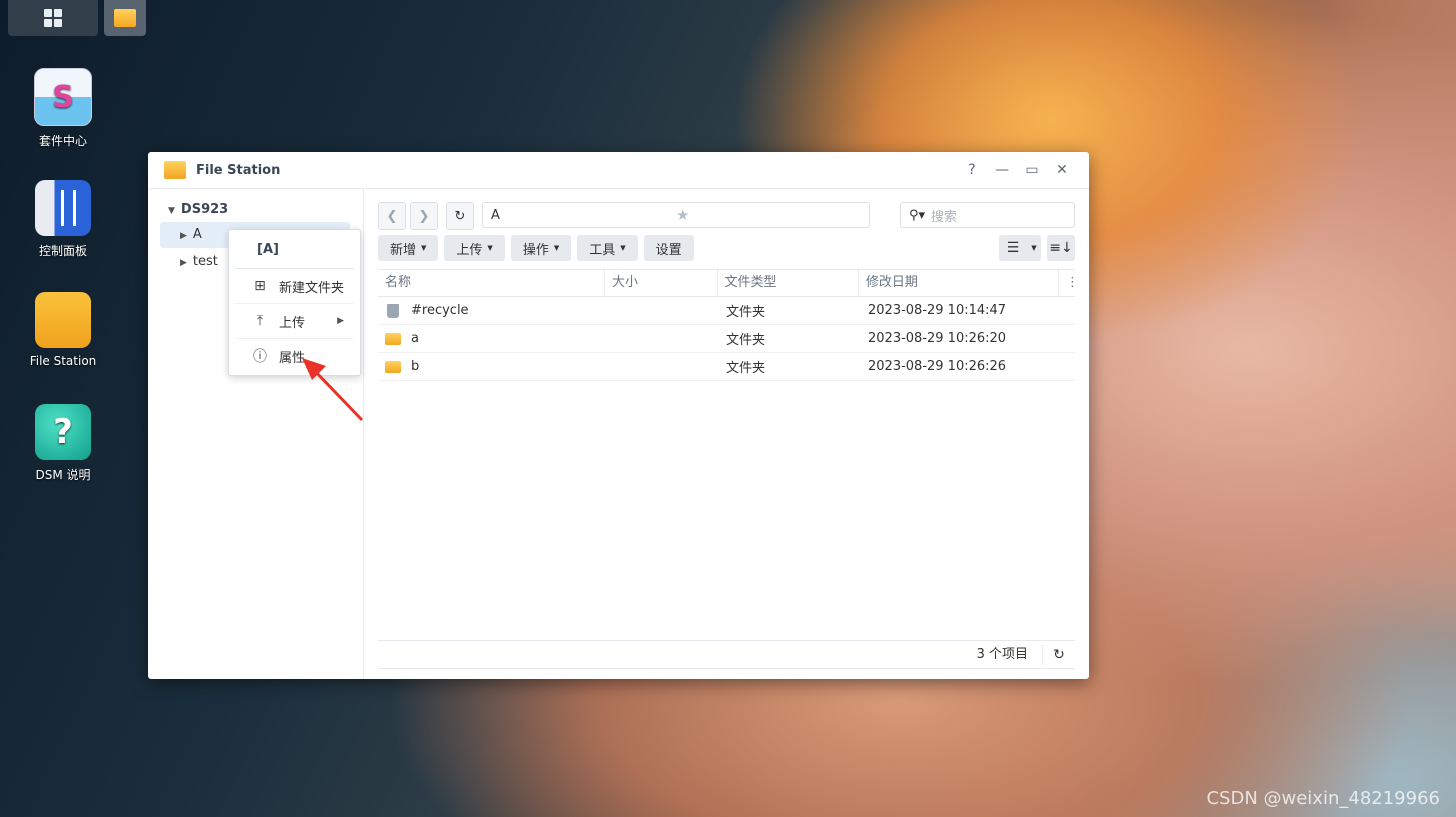 Image resolution: width=1456 pixels, height=817 pixels. Describe the element at coordinates (63, 208) in the screenshot. I see `control-panel-icon` at that location.